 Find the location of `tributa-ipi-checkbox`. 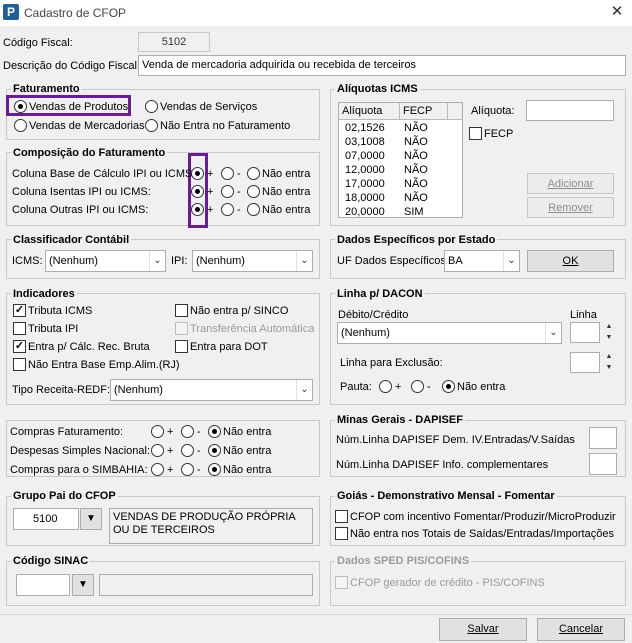

tributa-ipi-checkbox is located at coordinates (19, 328).